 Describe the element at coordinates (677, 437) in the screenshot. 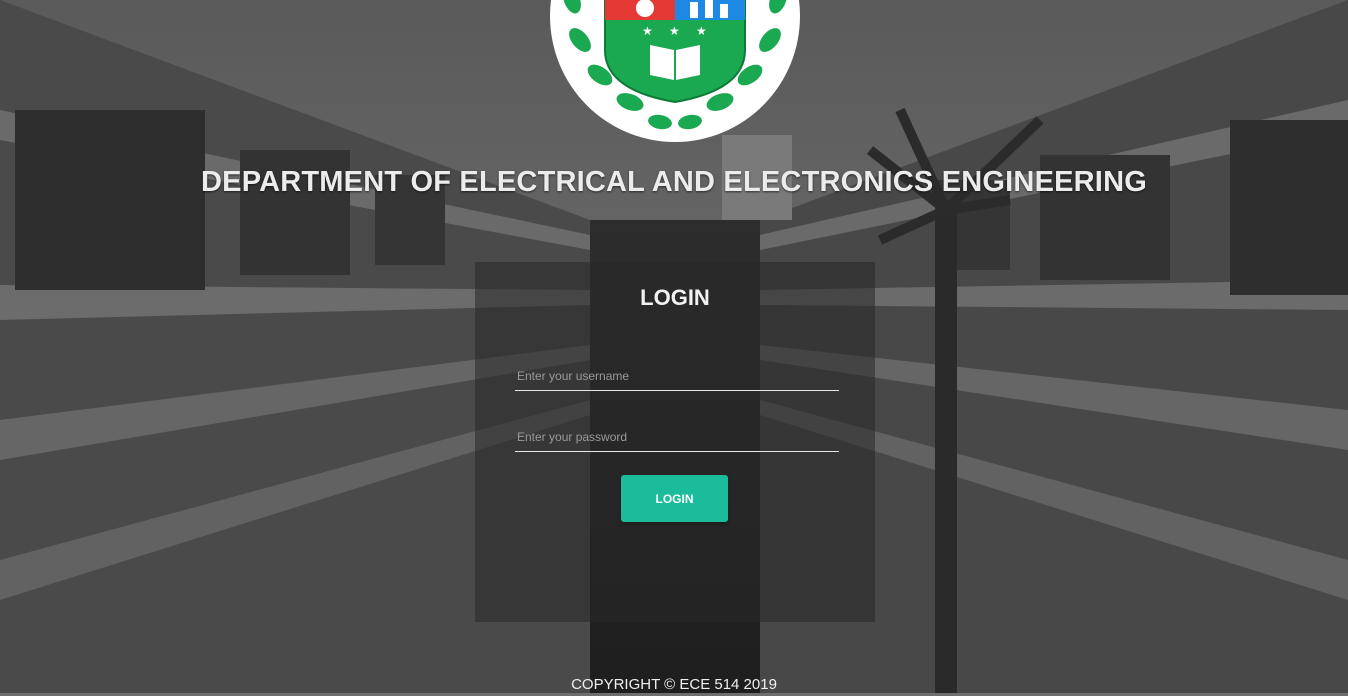

I see `password-input` at that location.